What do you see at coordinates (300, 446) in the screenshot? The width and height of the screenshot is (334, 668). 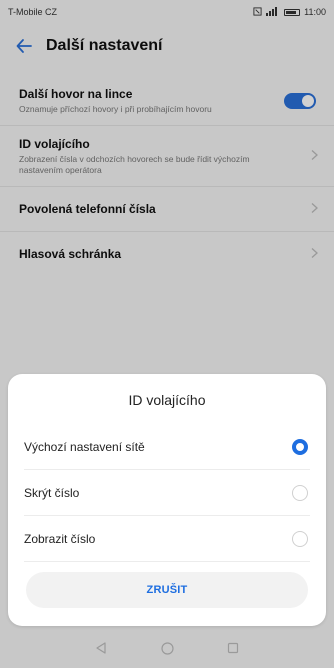 I see `radio-selected` at bounding box center [300, 446].